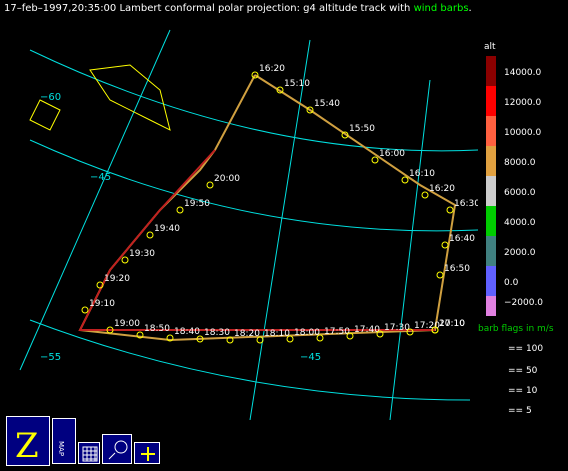 Image resolution: width=568 pixels, height=471 pixels. I want to click on plus-icon, so click(148, 454).